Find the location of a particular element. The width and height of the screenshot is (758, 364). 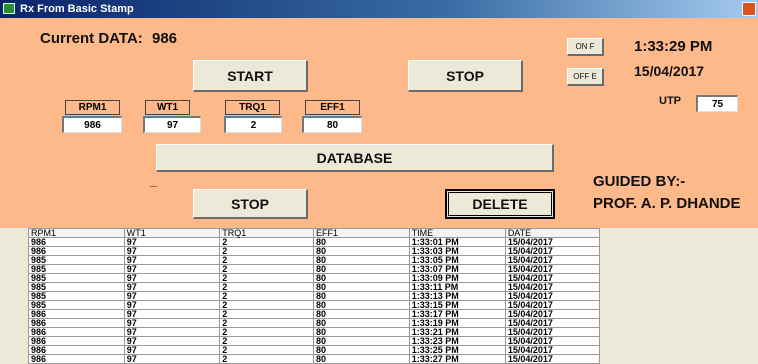

col-eff1: EFF1 is located at coordinates (361, 233).